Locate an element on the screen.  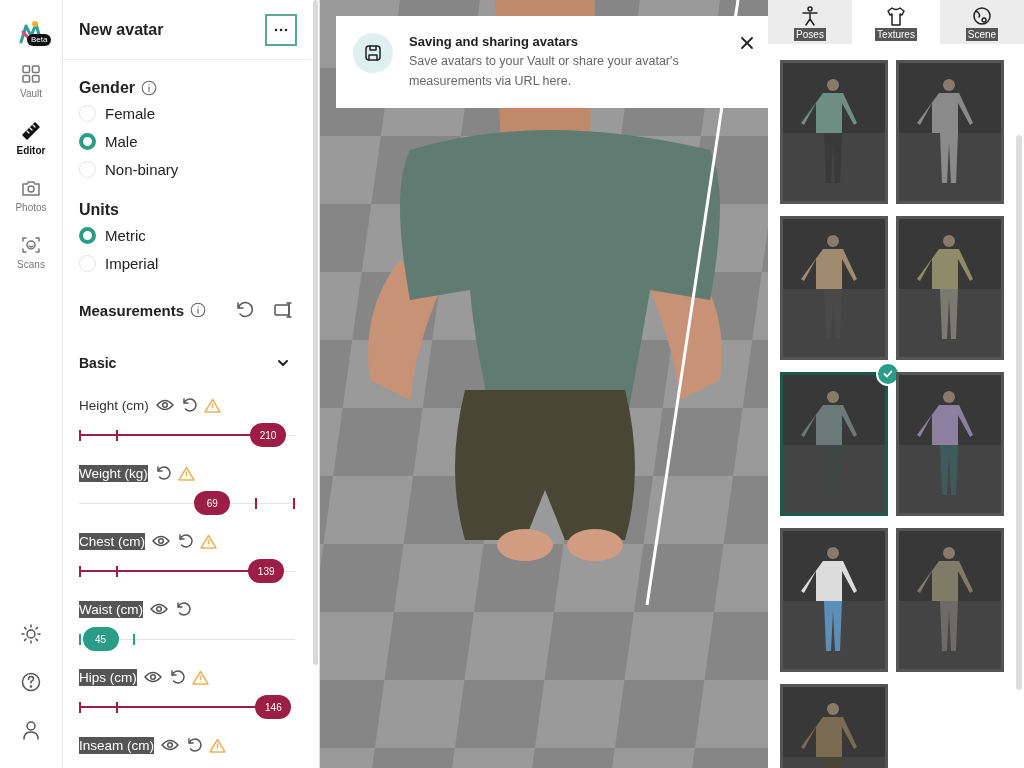
help-icon is located at coordinates (31, 682).